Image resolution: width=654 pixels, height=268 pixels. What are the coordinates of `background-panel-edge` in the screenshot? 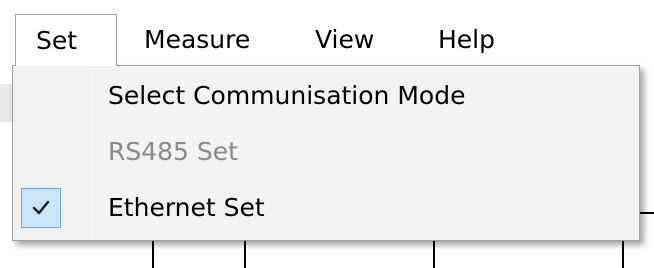 It's located at (6, 103).